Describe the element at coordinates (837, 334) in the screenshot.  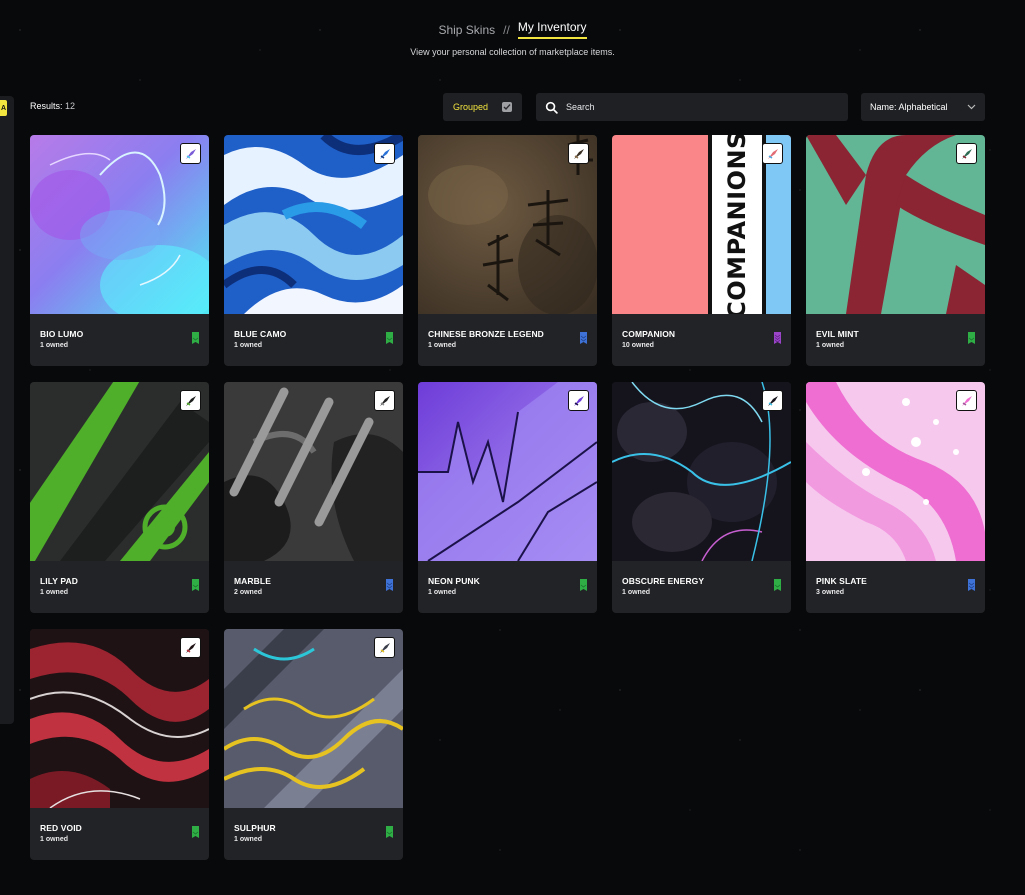
I see `item-name: EVIL MINT` at that location.